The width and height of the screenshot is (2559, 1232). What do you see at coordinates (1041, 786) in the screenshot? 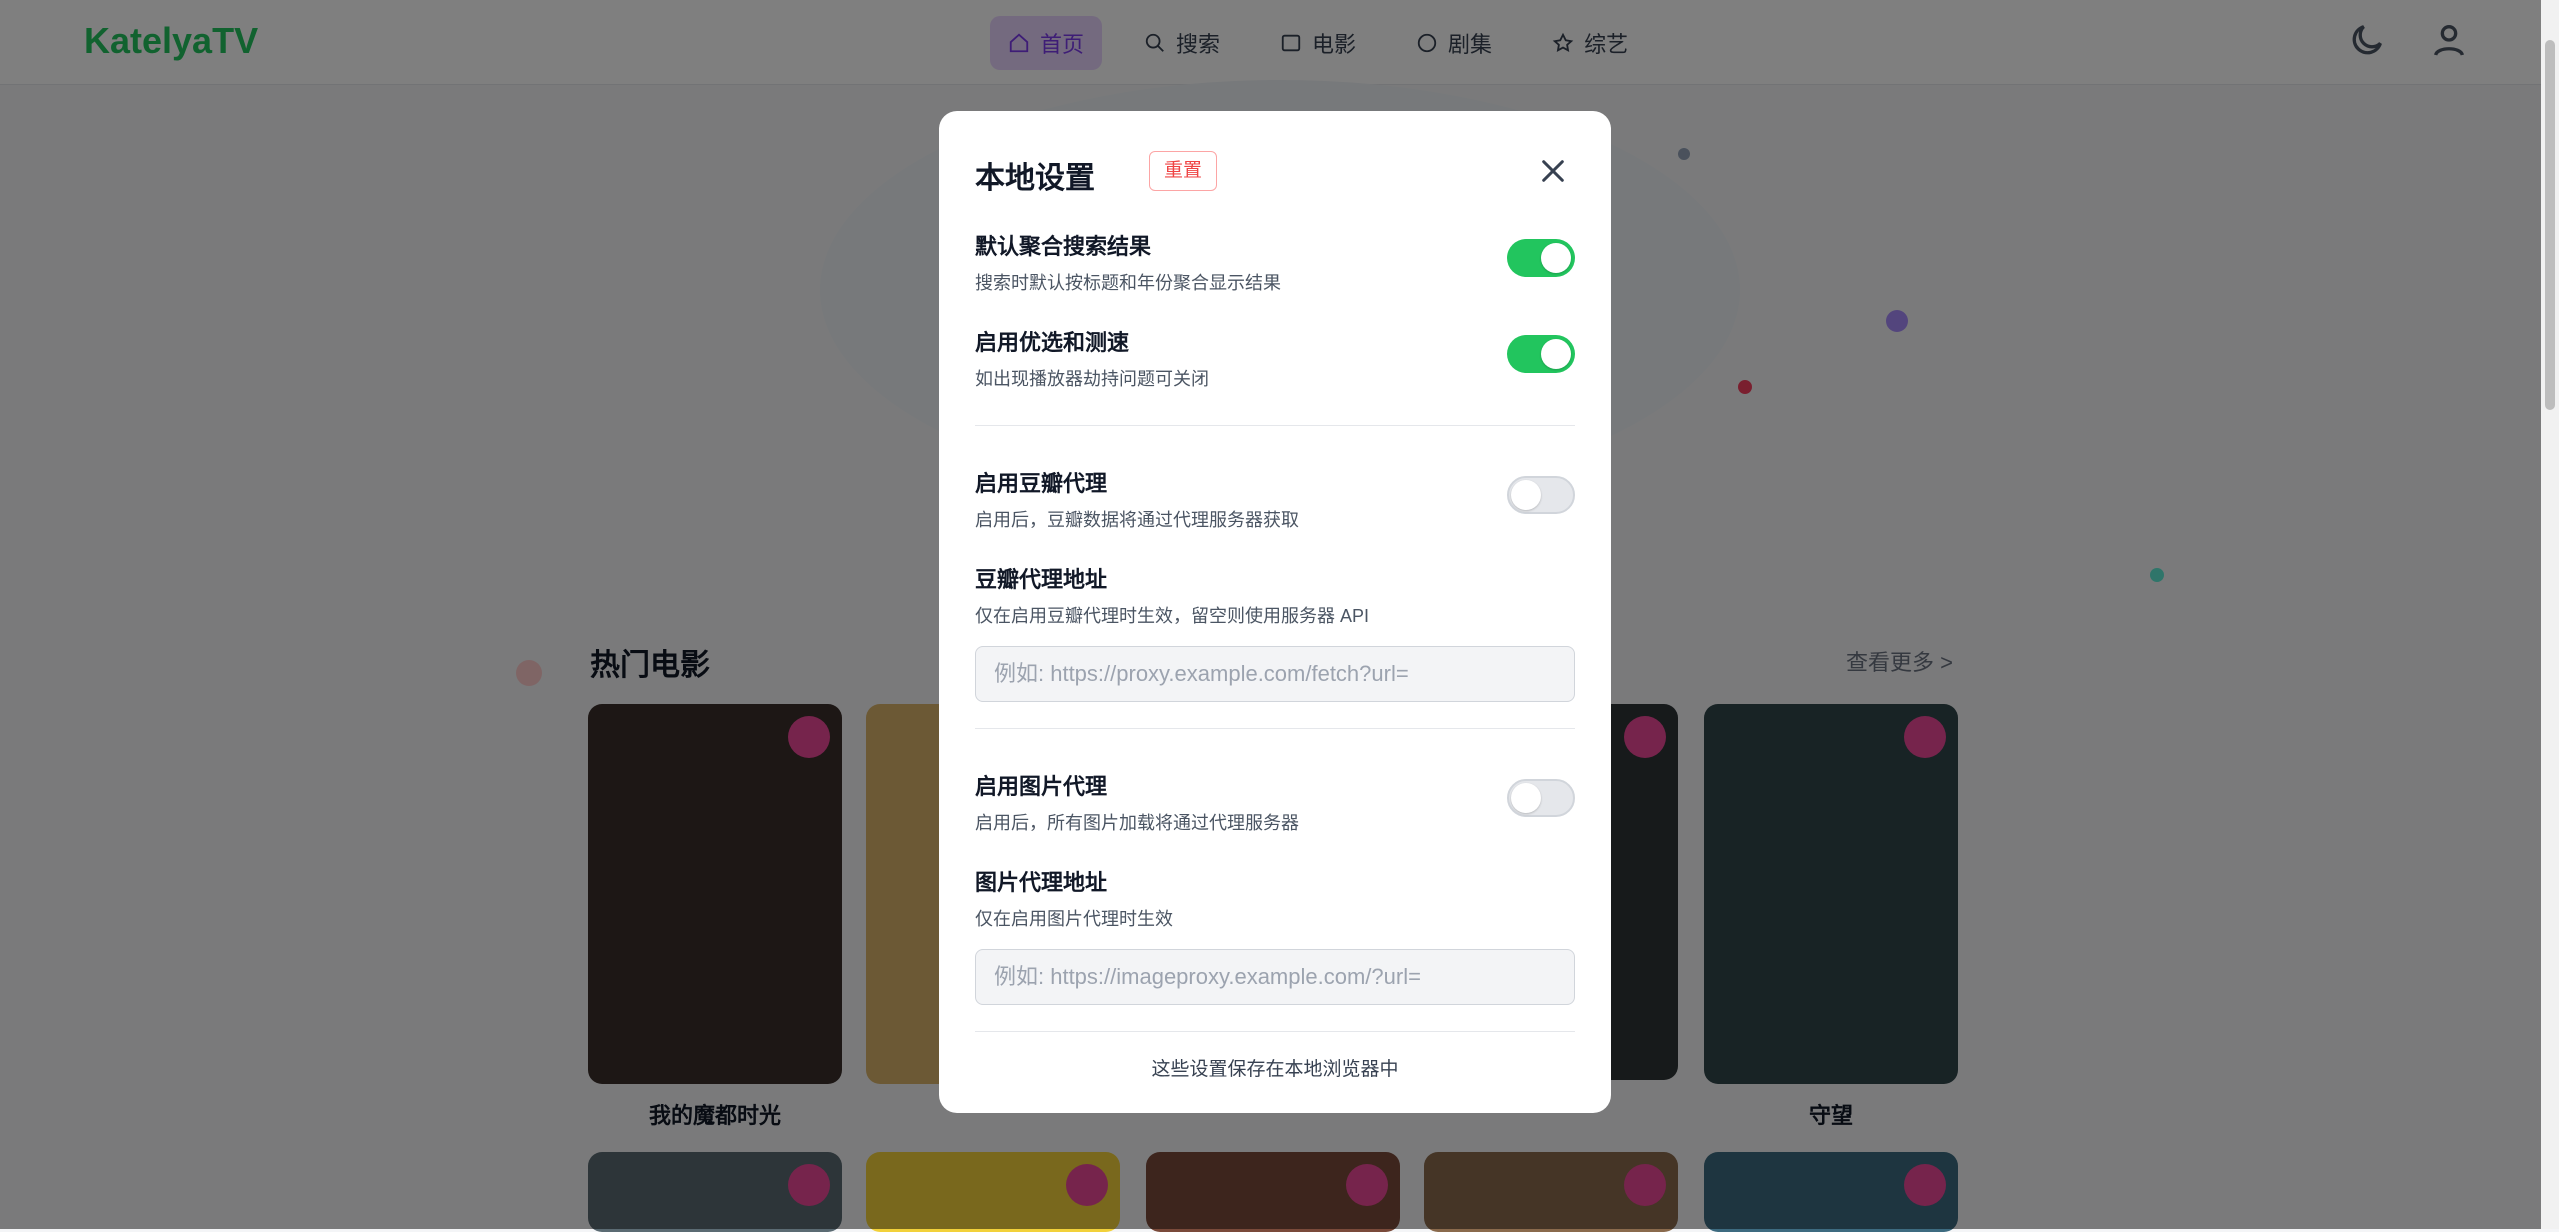
I see `setting-label: 启用图片代理` at bounding box center [1041, 786].